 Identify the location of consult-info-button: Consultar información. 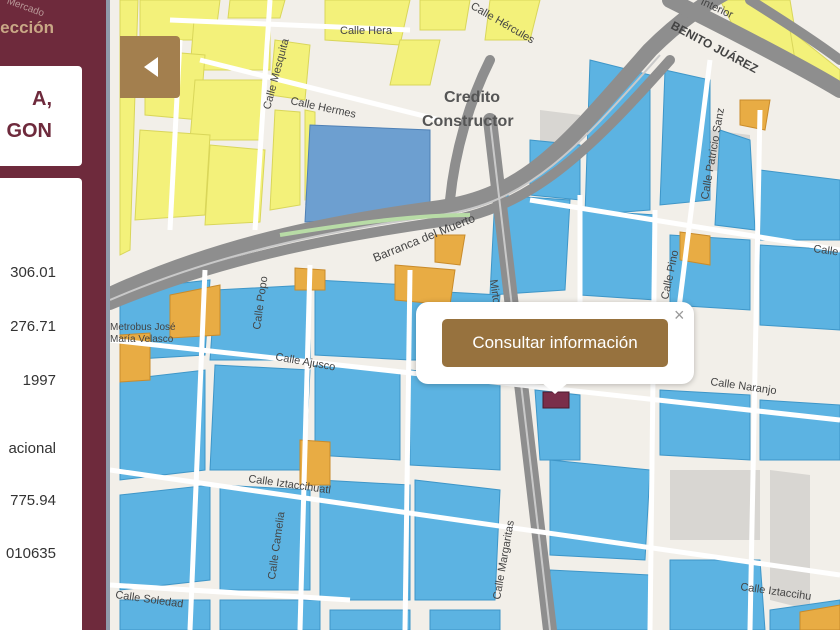
(555, 343).